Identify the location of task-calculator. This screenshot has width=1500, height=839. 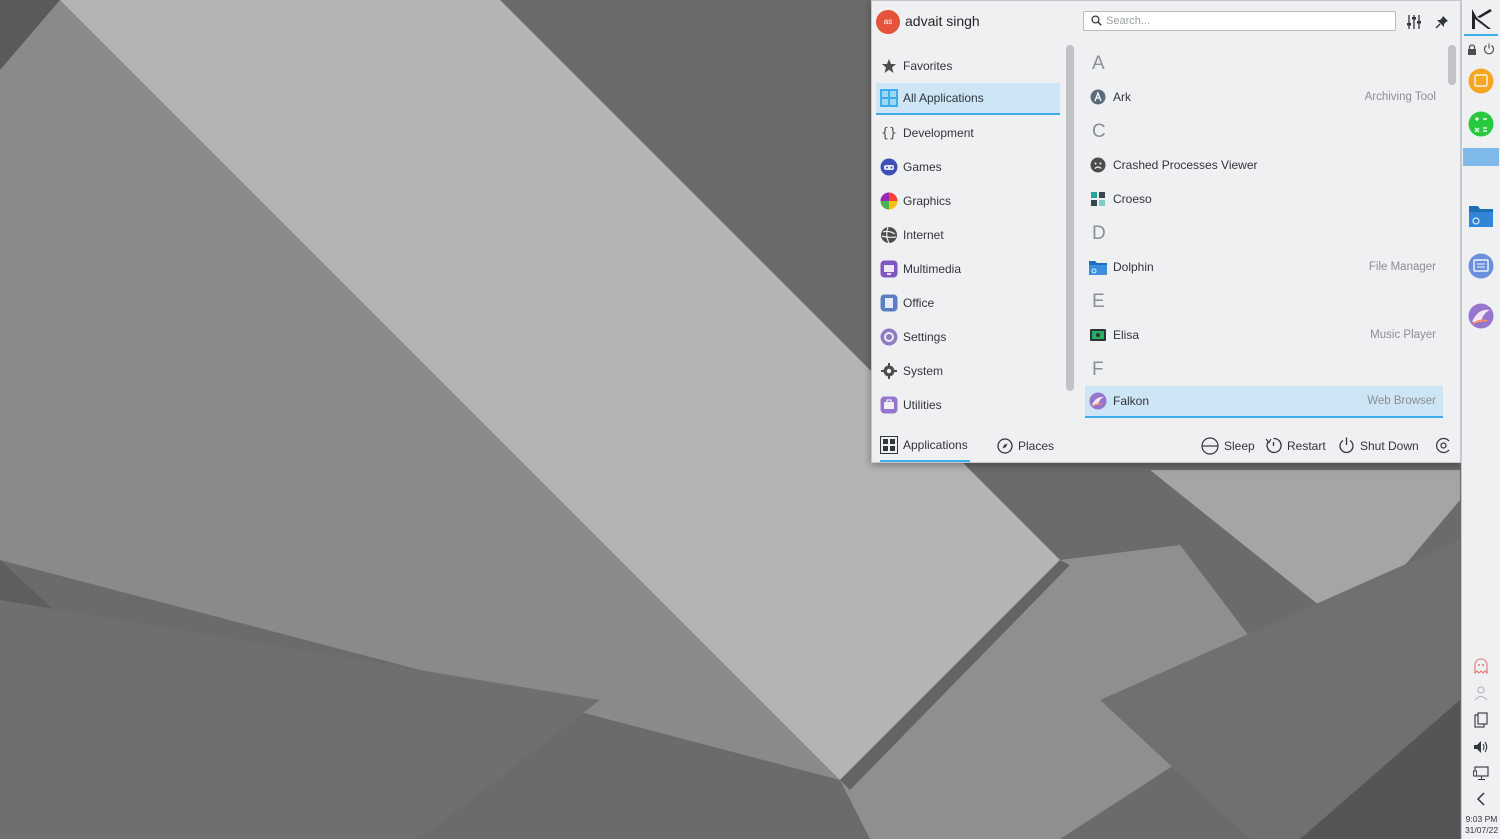
(1481, 124).